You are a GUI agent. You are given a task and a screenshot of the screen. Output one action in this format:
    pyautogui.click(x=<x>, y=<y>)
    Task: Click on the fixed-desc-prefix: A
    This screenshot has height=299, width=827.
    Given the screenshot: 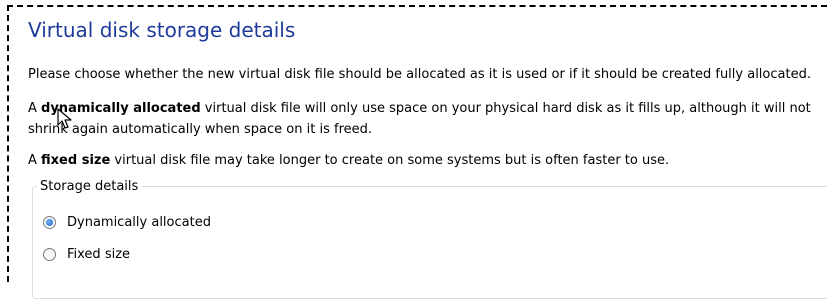 What is the action you would take?
    pyautogui.click(x=35, y=160)
    